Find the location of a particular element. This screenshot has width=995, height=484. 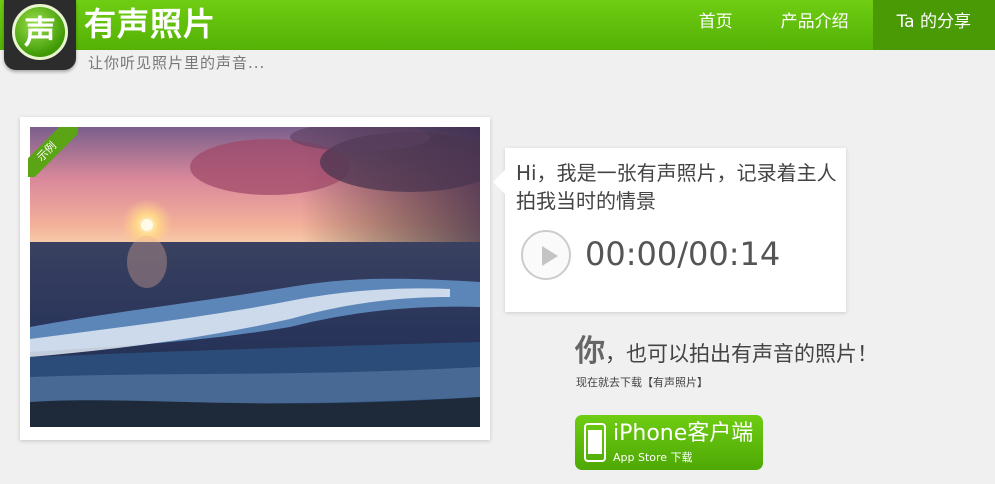

download-title: iPhone客户端 is located at coordinates (683, 433).